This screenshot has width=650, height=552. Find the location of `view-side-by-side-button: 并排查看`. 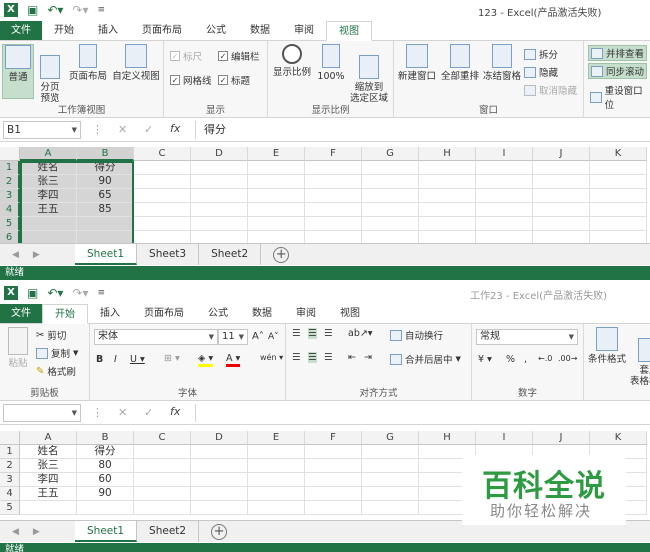

view-side-by-side-button: 并排查看 is located at coordinates (618, 53).